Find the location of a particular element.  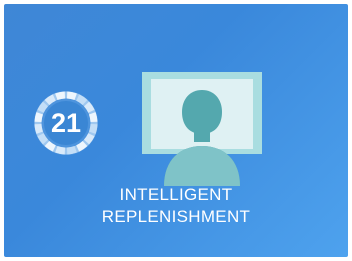

user-monitor-icon is located at coordinates (202, 129).